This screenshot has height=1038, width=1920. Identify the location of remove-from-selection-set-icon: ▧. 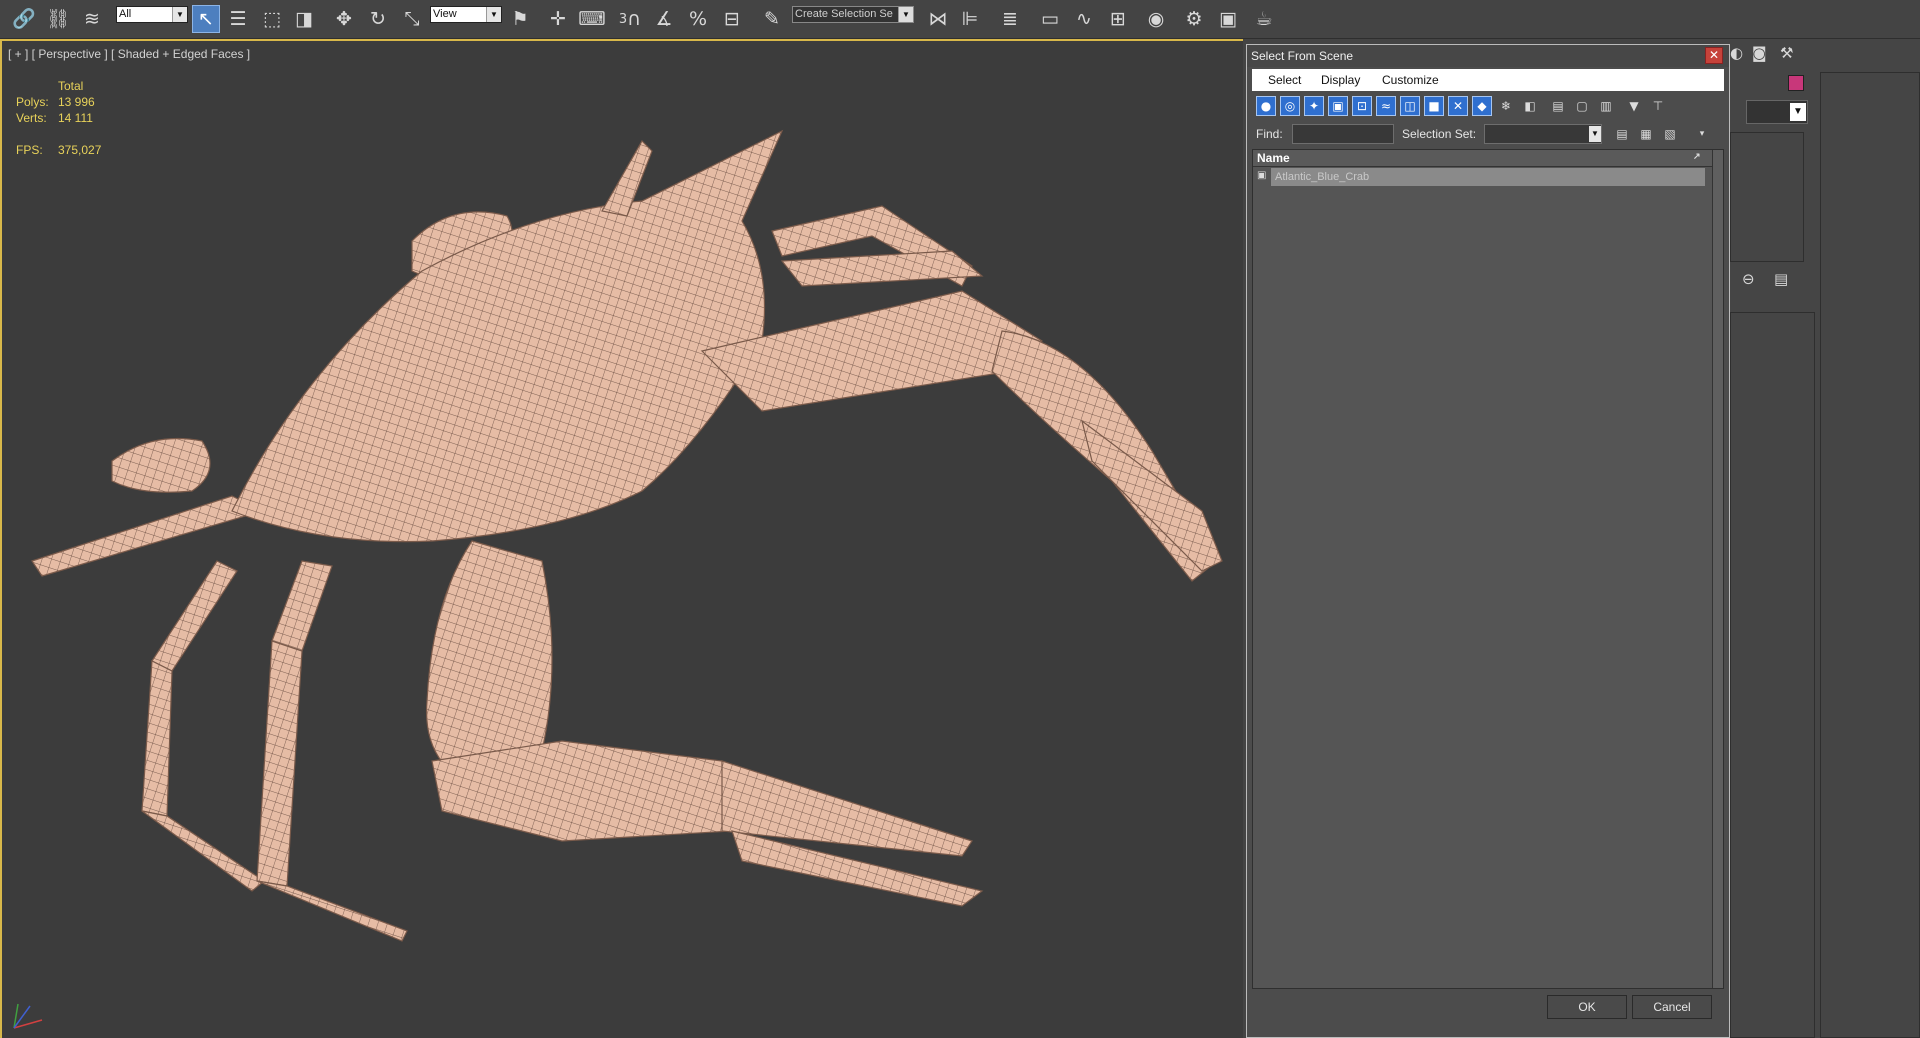
(1670, 134).